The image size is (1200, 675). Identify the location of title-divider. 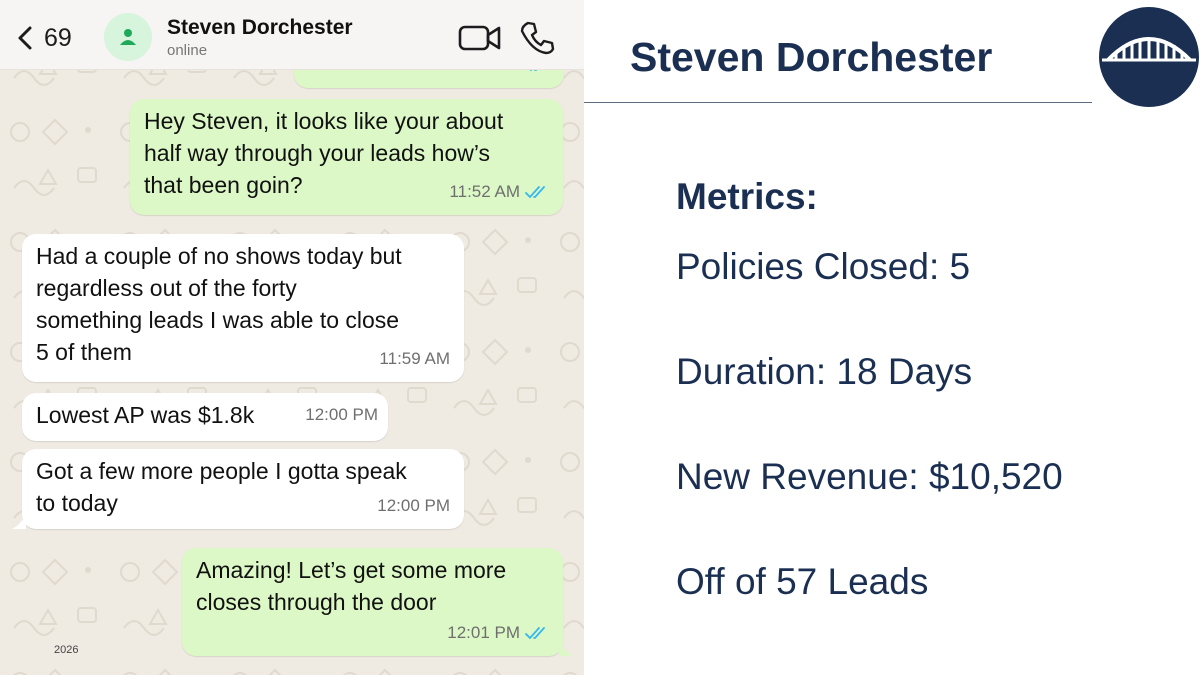
(838, 102).